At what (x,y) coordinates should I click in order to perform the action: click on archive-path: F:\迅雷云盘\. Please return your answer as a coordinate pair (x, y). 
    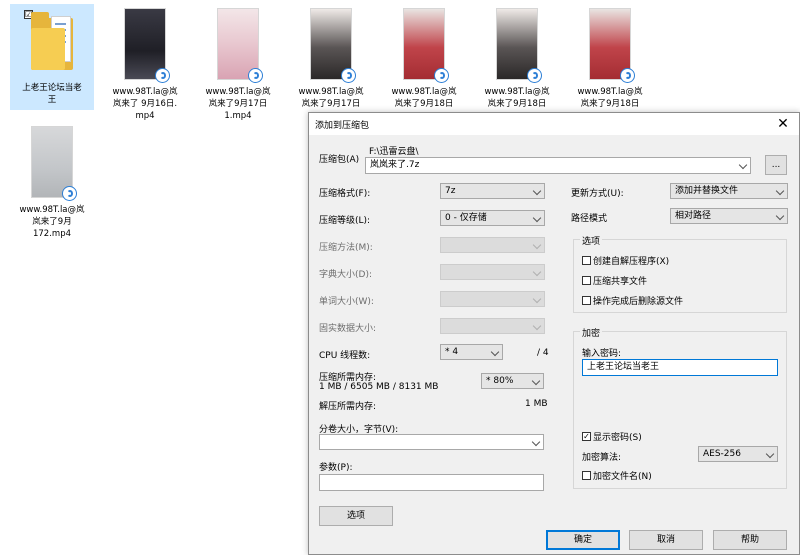
    Looking at the image, I should click on (394, 152).